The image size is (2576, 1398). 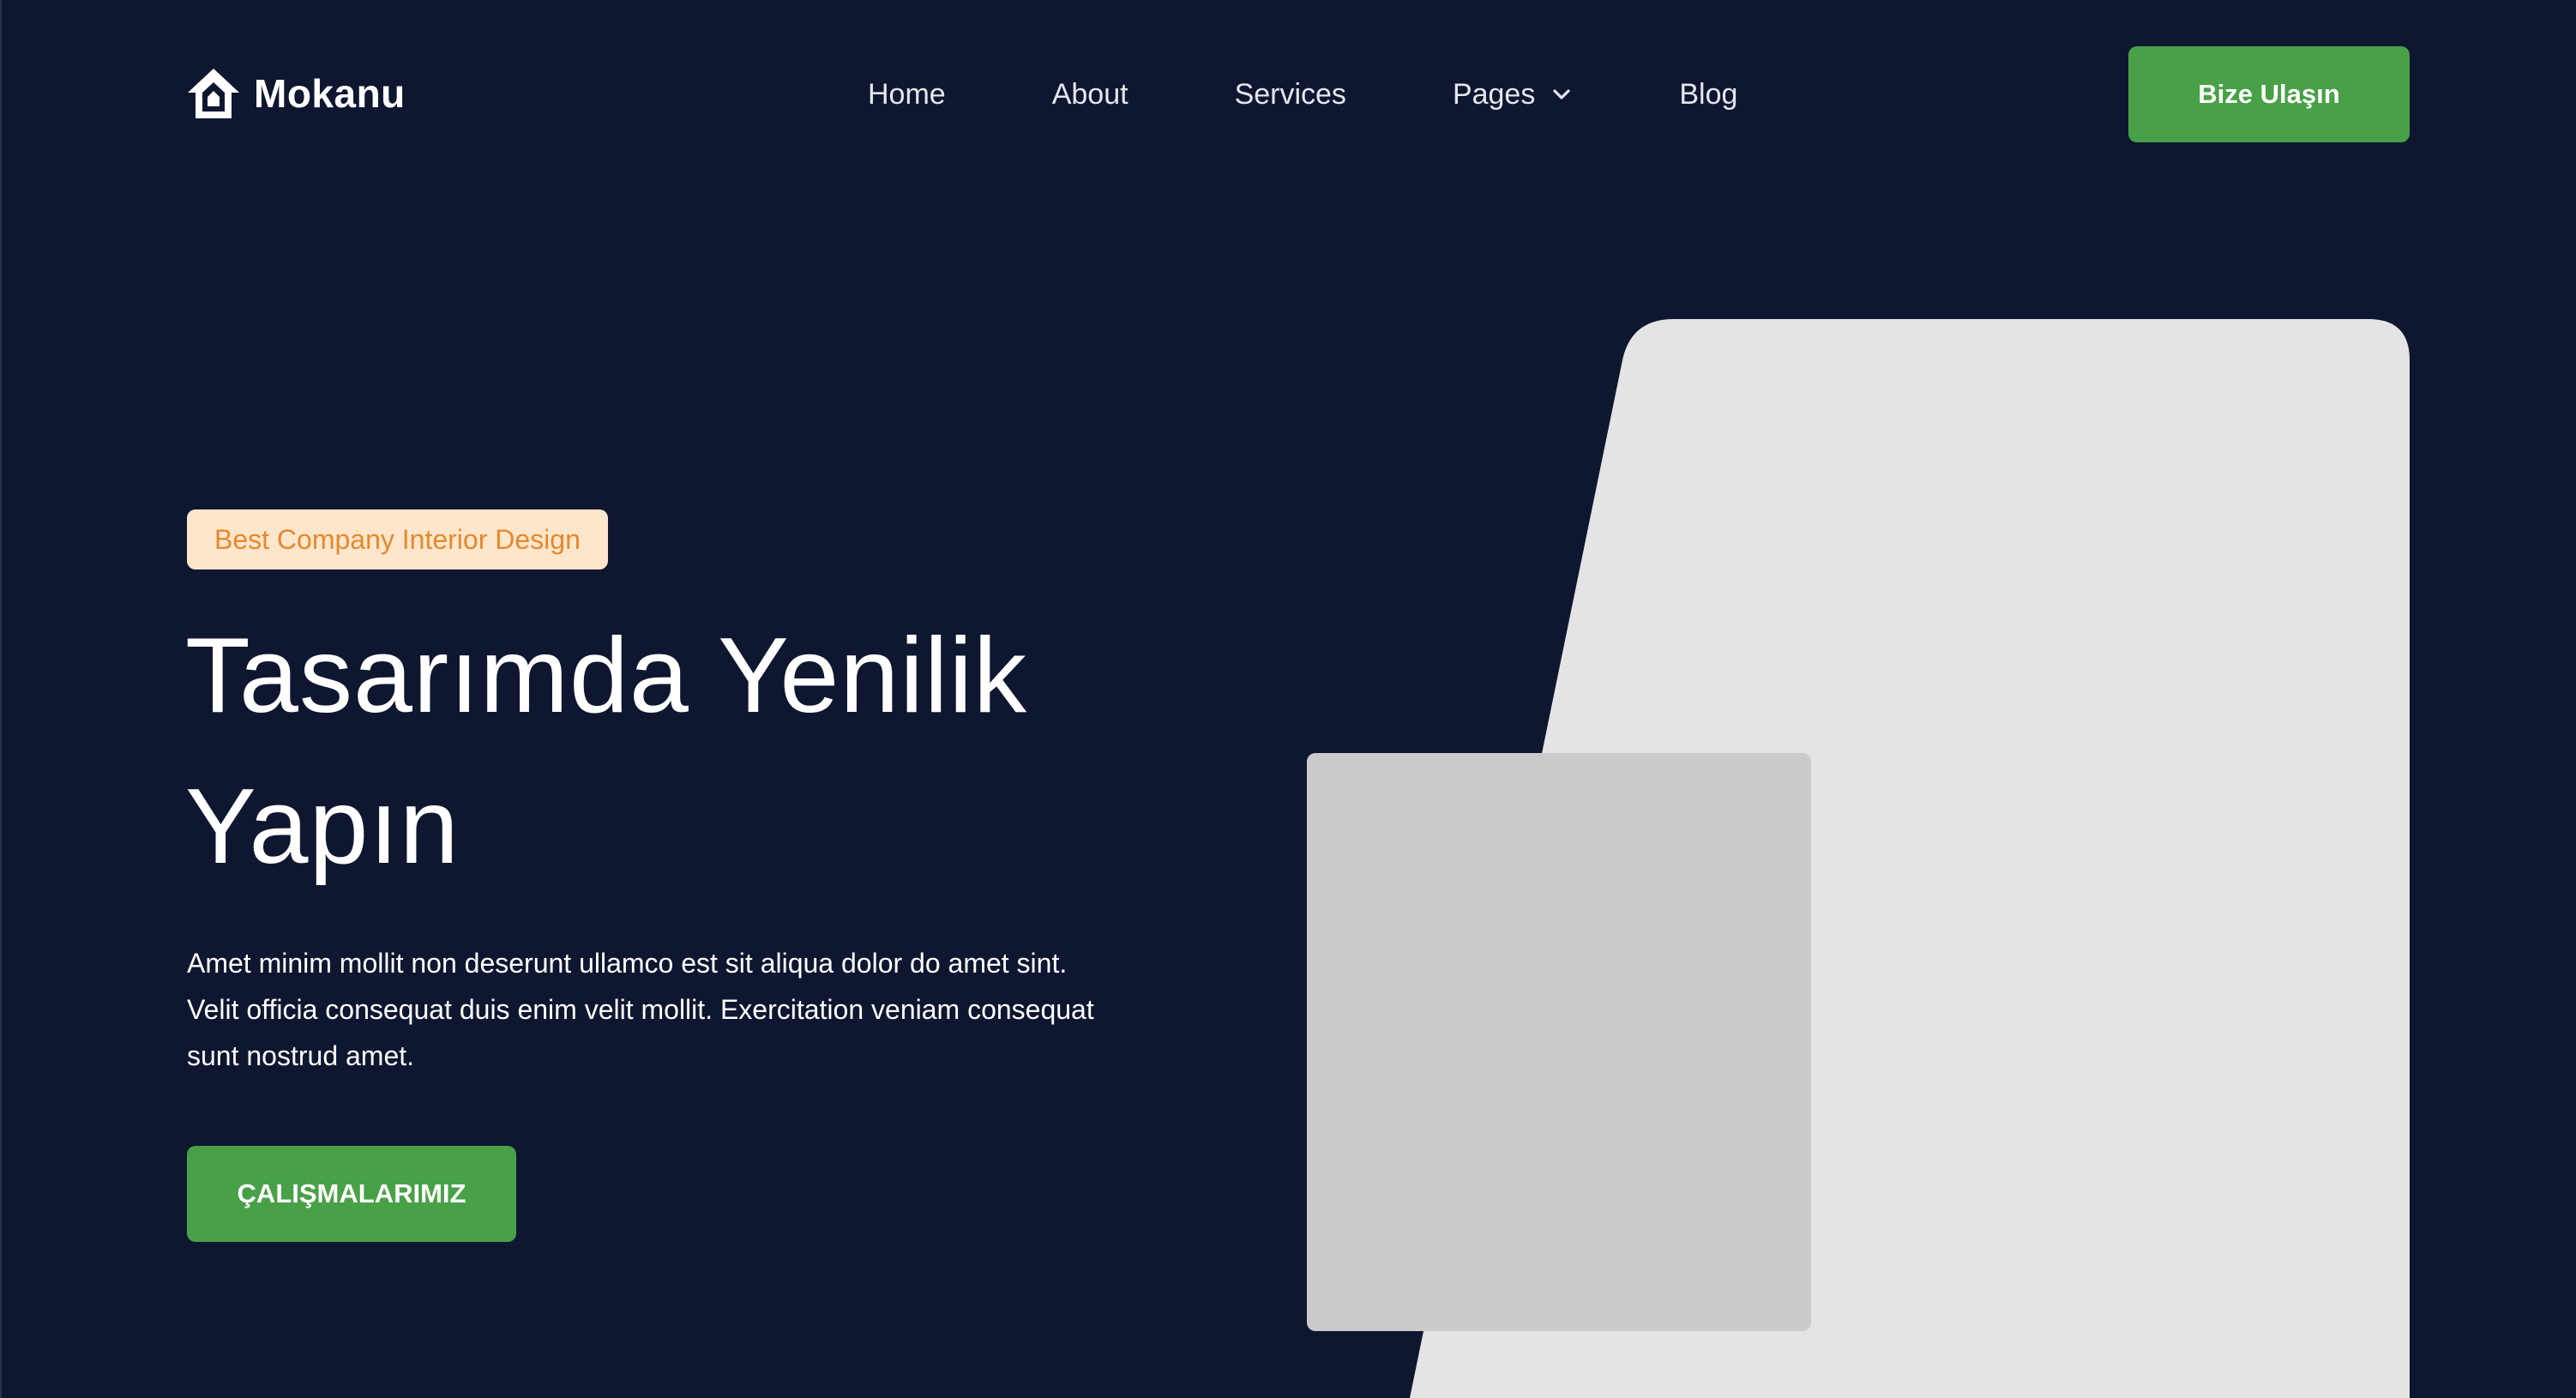 What do you see at coordinates (1559, 1042) in the screenshot?
I see `hero-image-small` at bounding box center [1559, 1042].